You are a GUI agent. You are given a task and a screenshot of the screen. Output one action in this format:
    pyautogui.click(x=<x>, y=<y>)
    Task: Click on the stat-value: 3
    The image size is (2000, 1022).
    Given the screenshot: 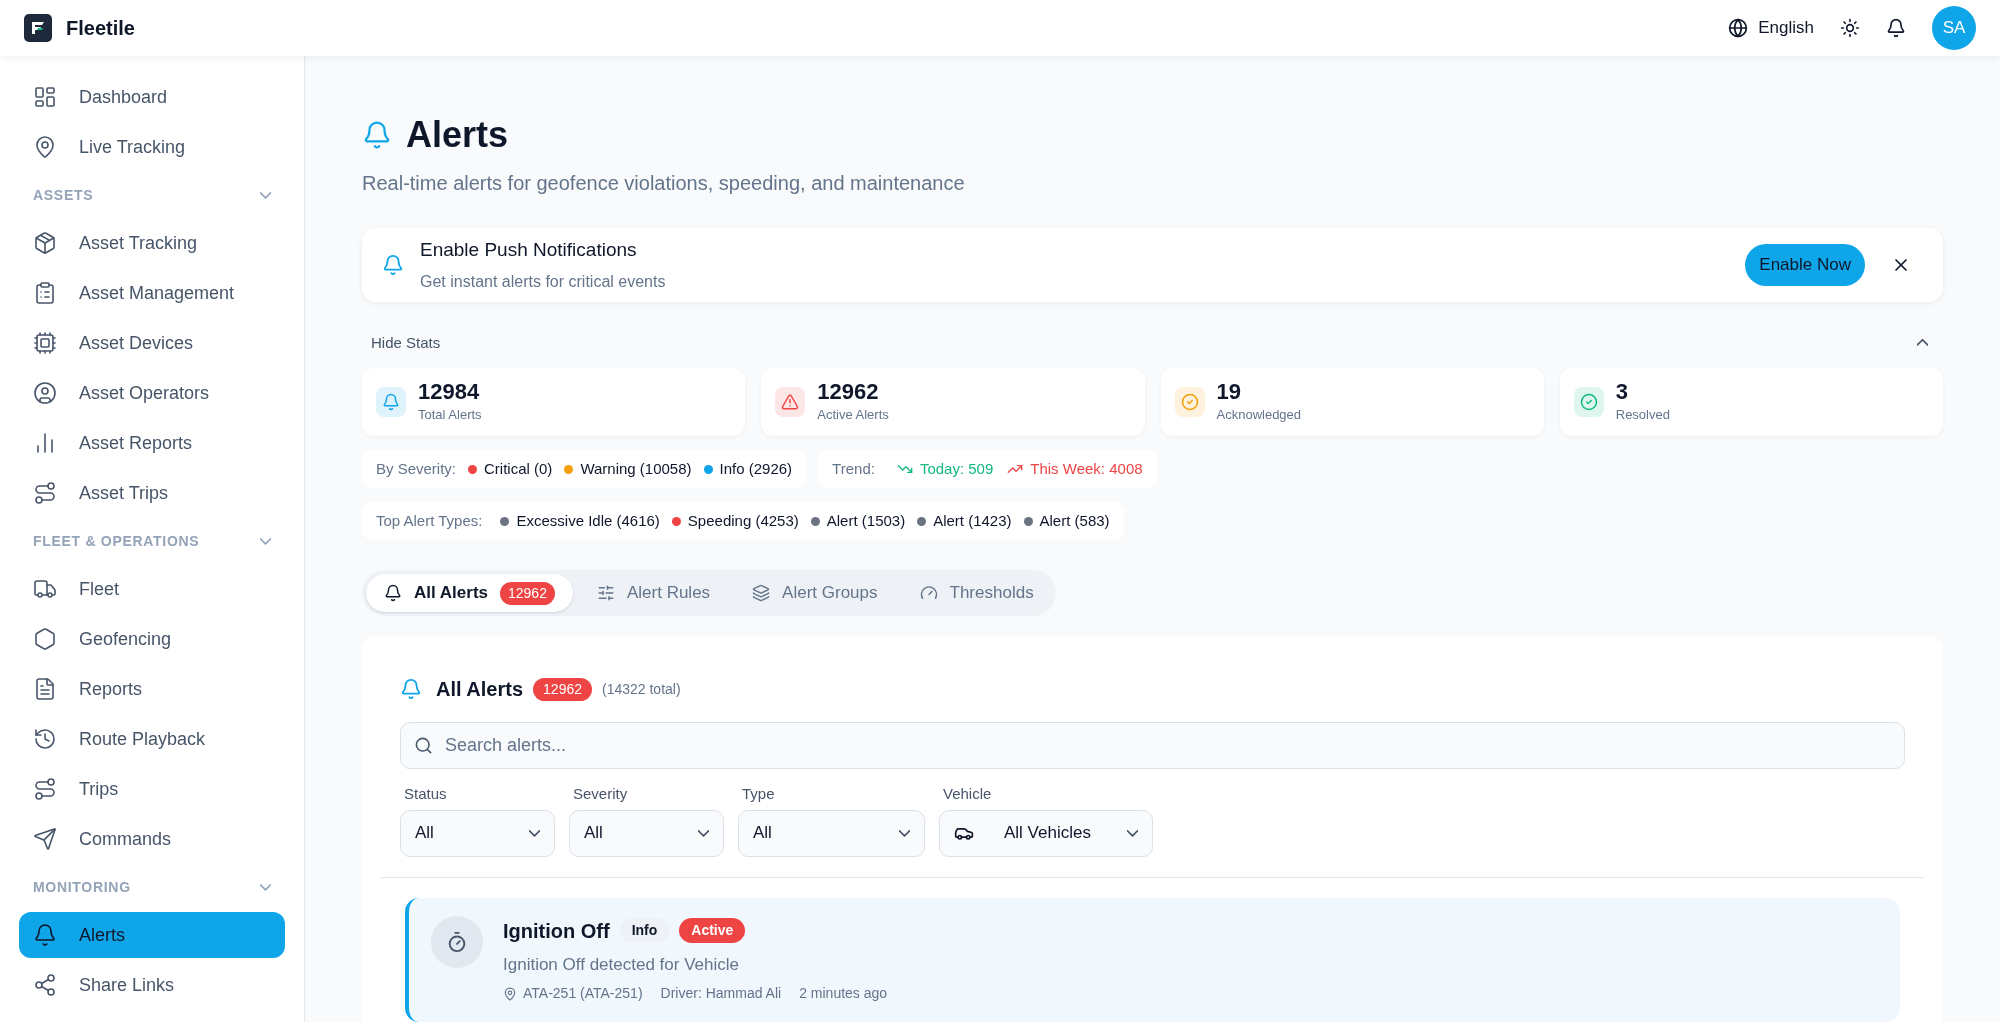 What is the action you would take?
    pyautogui.click(x=1622, y=392)
    